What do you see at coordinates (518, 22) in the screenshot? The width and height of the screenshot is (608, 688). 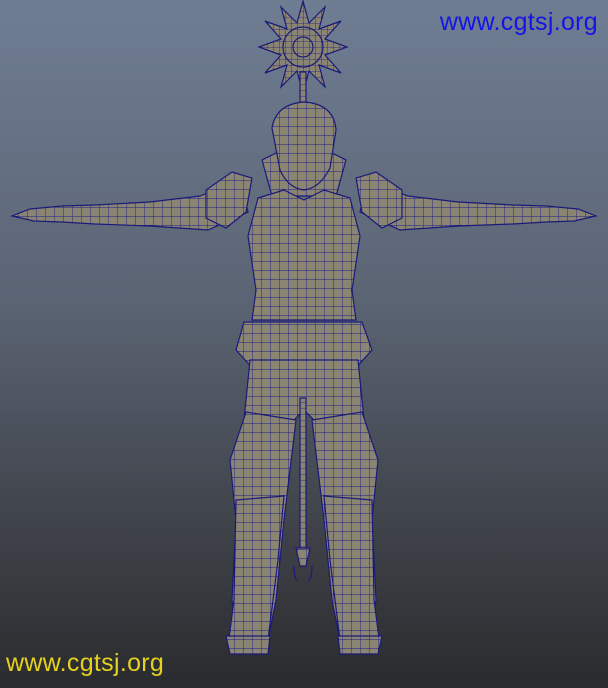 I see `watermark-top: www.cgtsj.org` at bounding box center [518, 22].